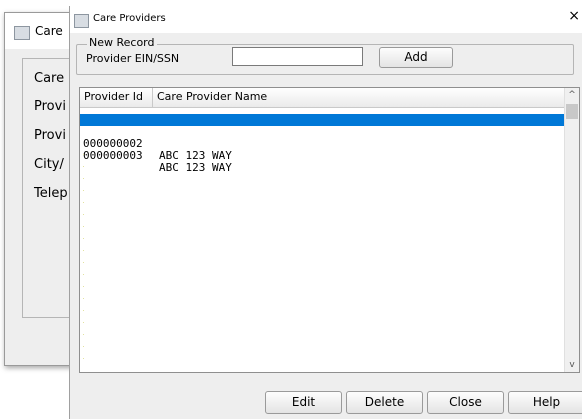 Image resolution: width=582 pixels, height=419 pixels. I want to click on table-header: Provider Id Care Provider Name, so click(322, 98).